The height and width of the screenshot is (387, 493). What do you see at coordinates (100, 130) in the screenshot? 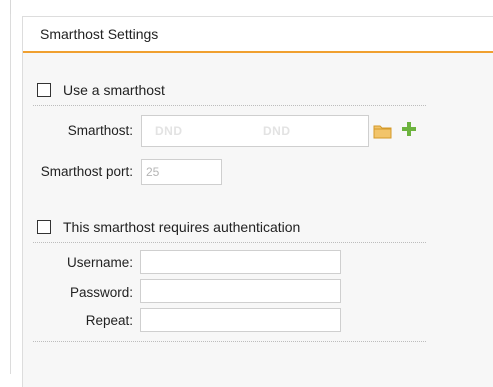
I see `smarthost-label: Smarthost:` at bounding box center [100, 130].